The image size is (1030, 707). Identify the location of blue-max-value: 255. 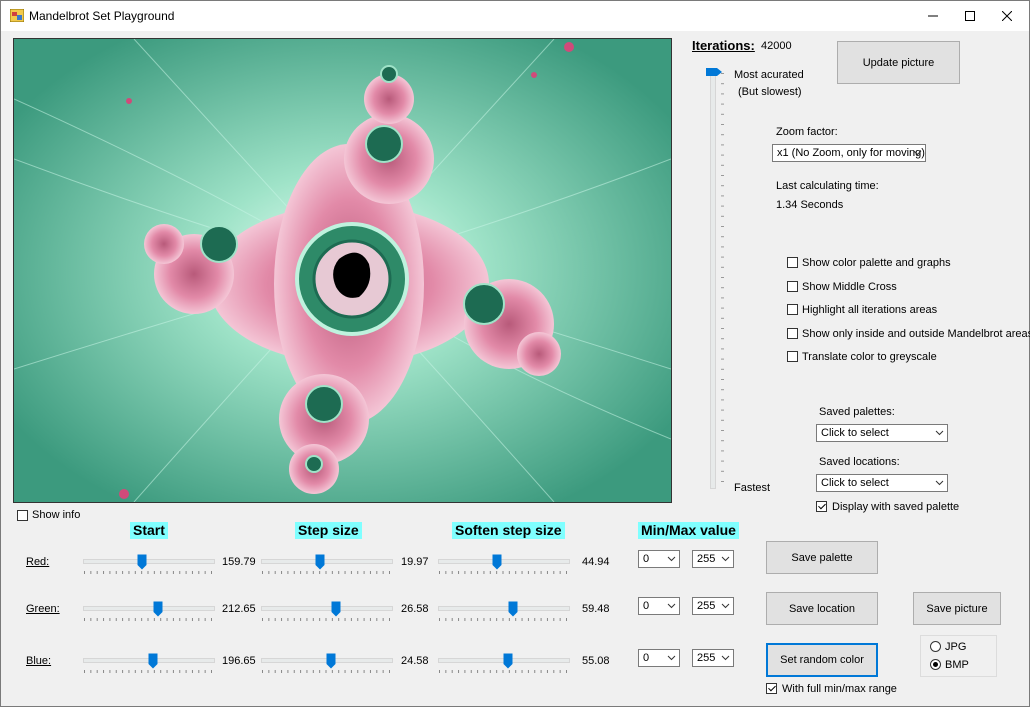
(706, 658).